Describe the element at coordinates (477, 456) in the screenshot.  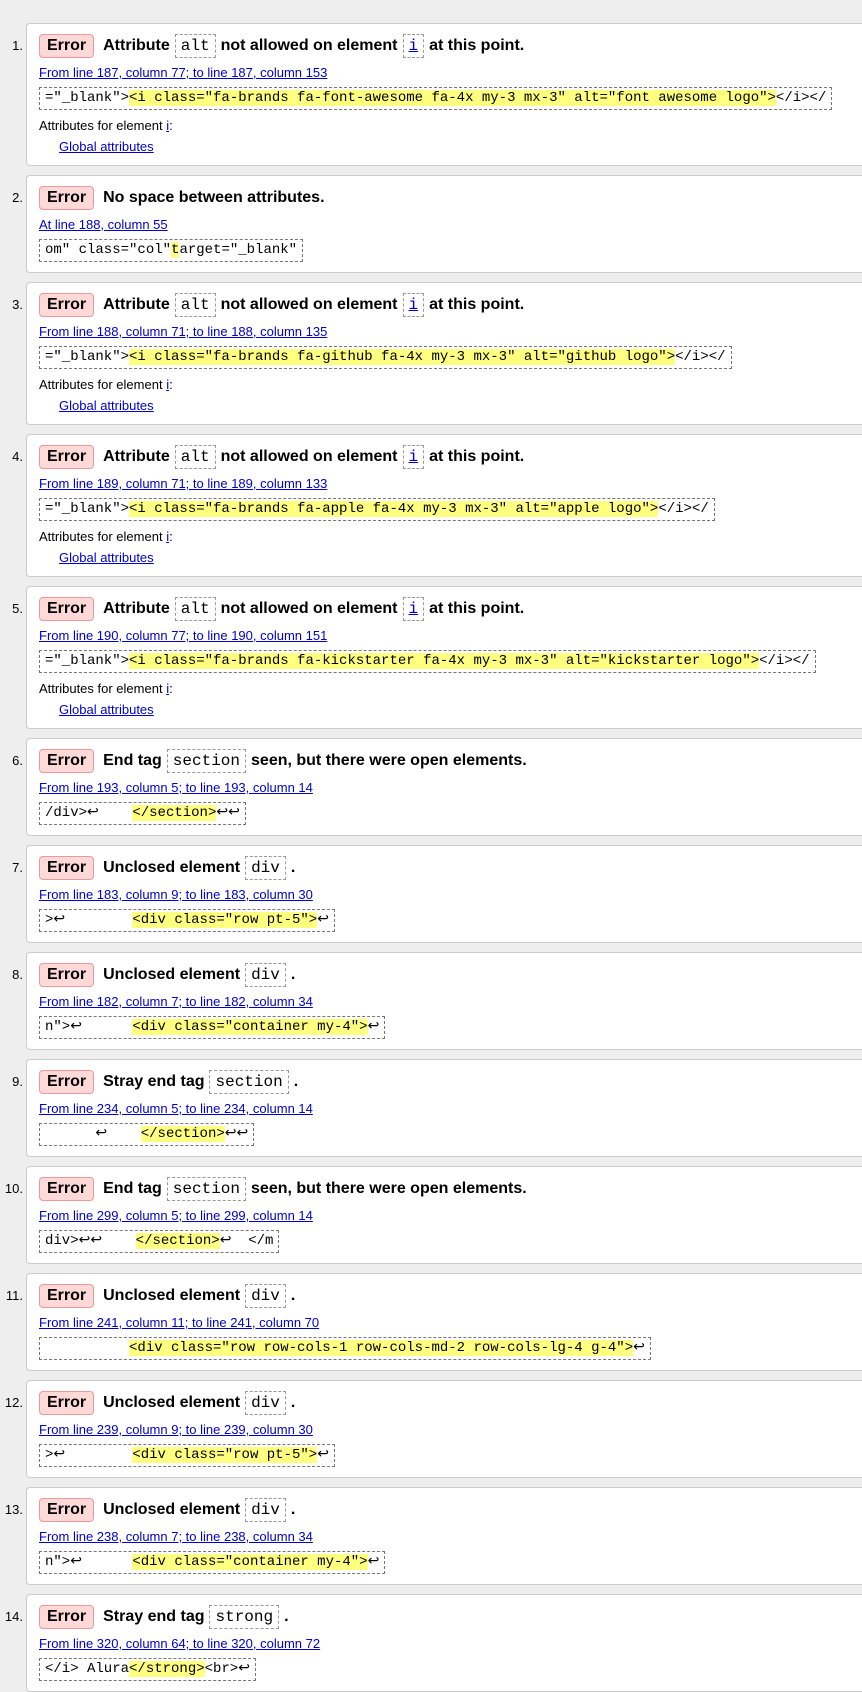
I see `message-text: at this point.` at that location.